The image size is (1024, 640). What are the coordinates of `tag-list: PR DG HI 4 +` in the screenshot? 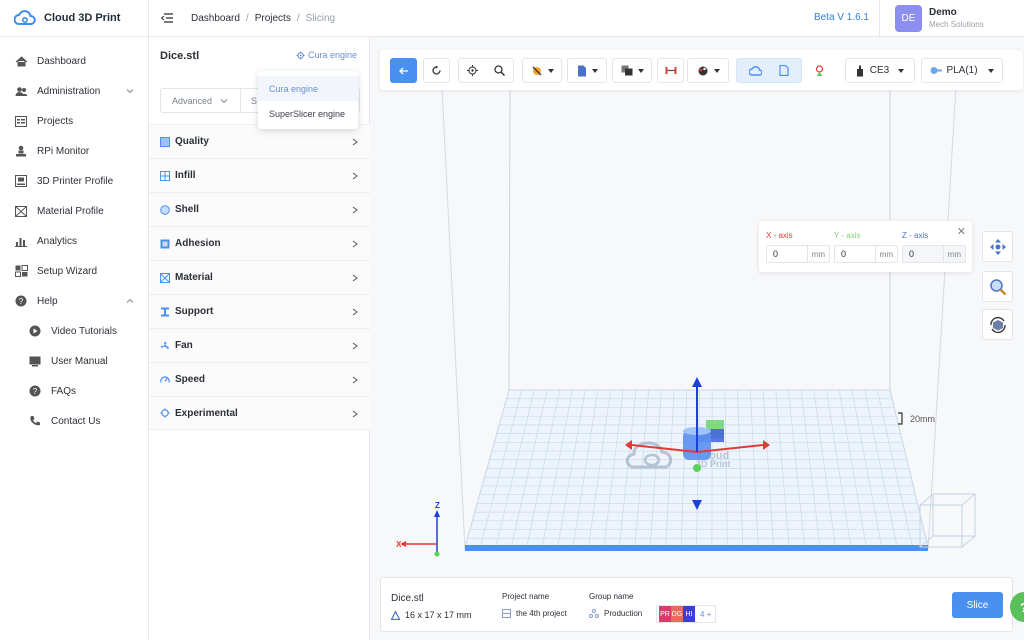 It's located at (686, 614).